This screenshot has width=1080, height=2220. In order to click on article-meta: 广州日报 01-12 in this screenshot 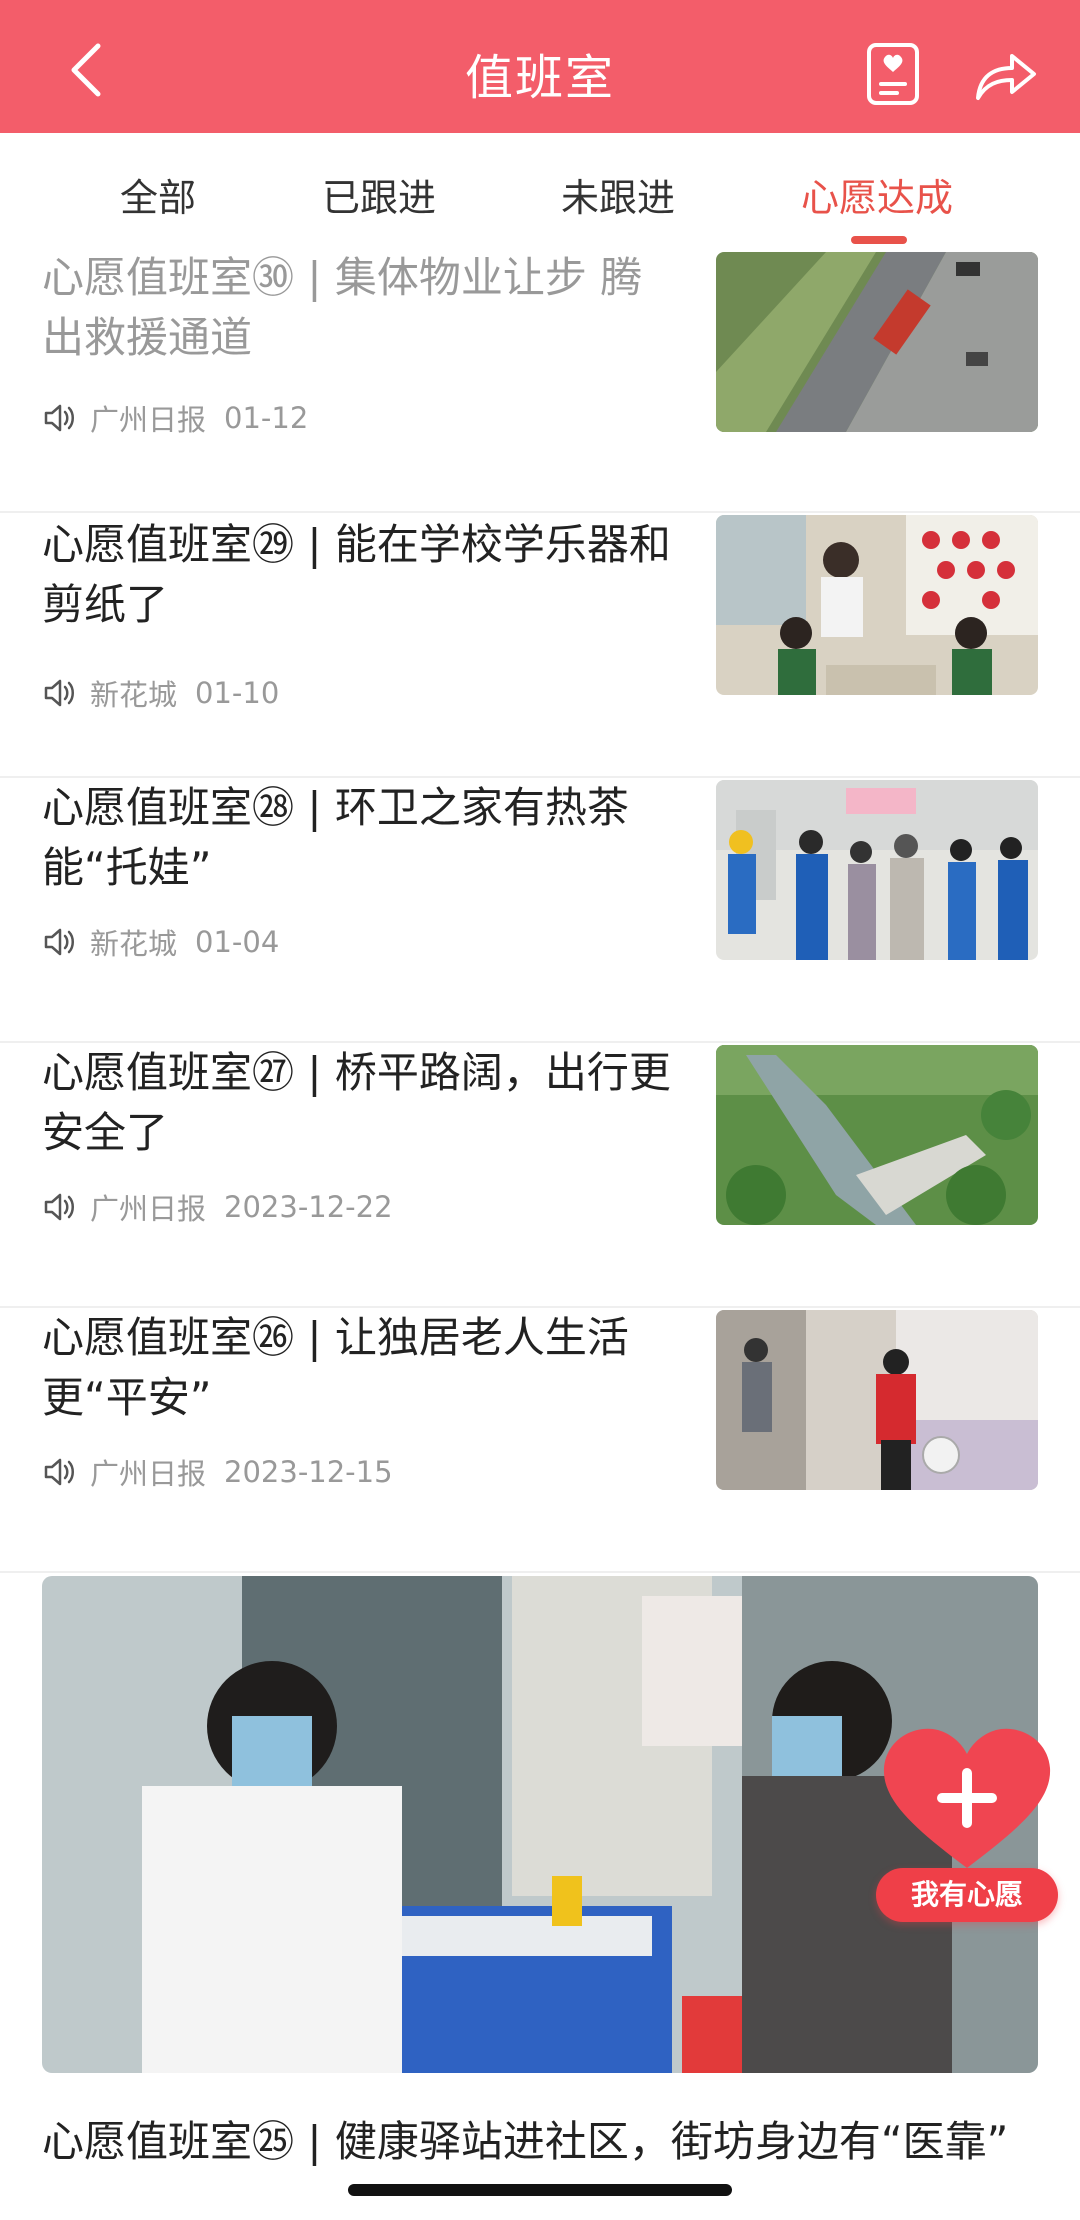, I will do `click(175, 418)`.